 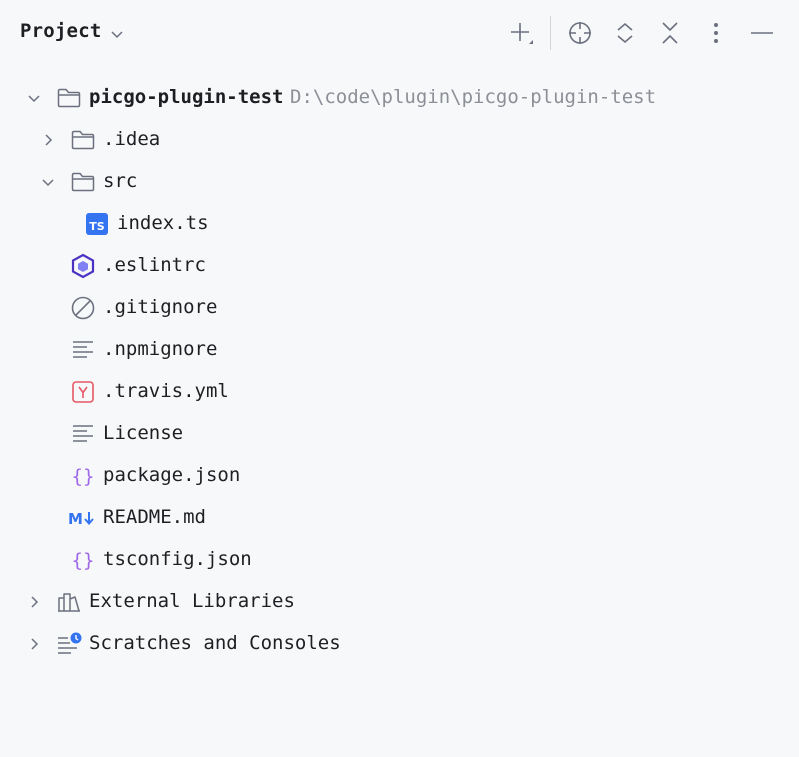 I want to click on tree-item-src: src, so click(x=399, y=182).